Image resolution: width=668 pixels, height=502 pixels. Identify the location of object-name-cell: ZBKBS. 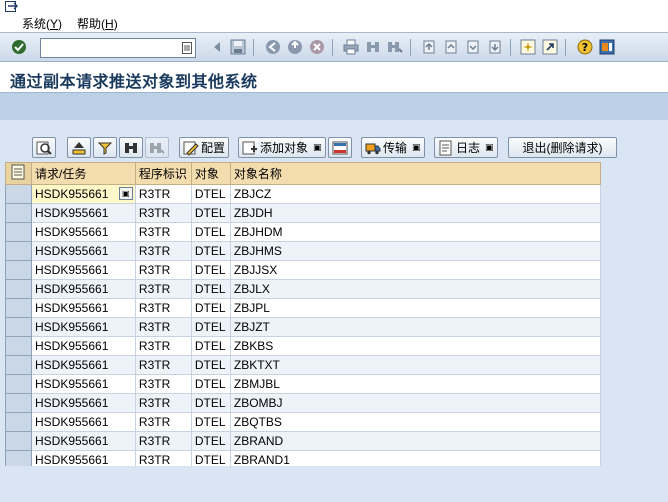
(415, 346).